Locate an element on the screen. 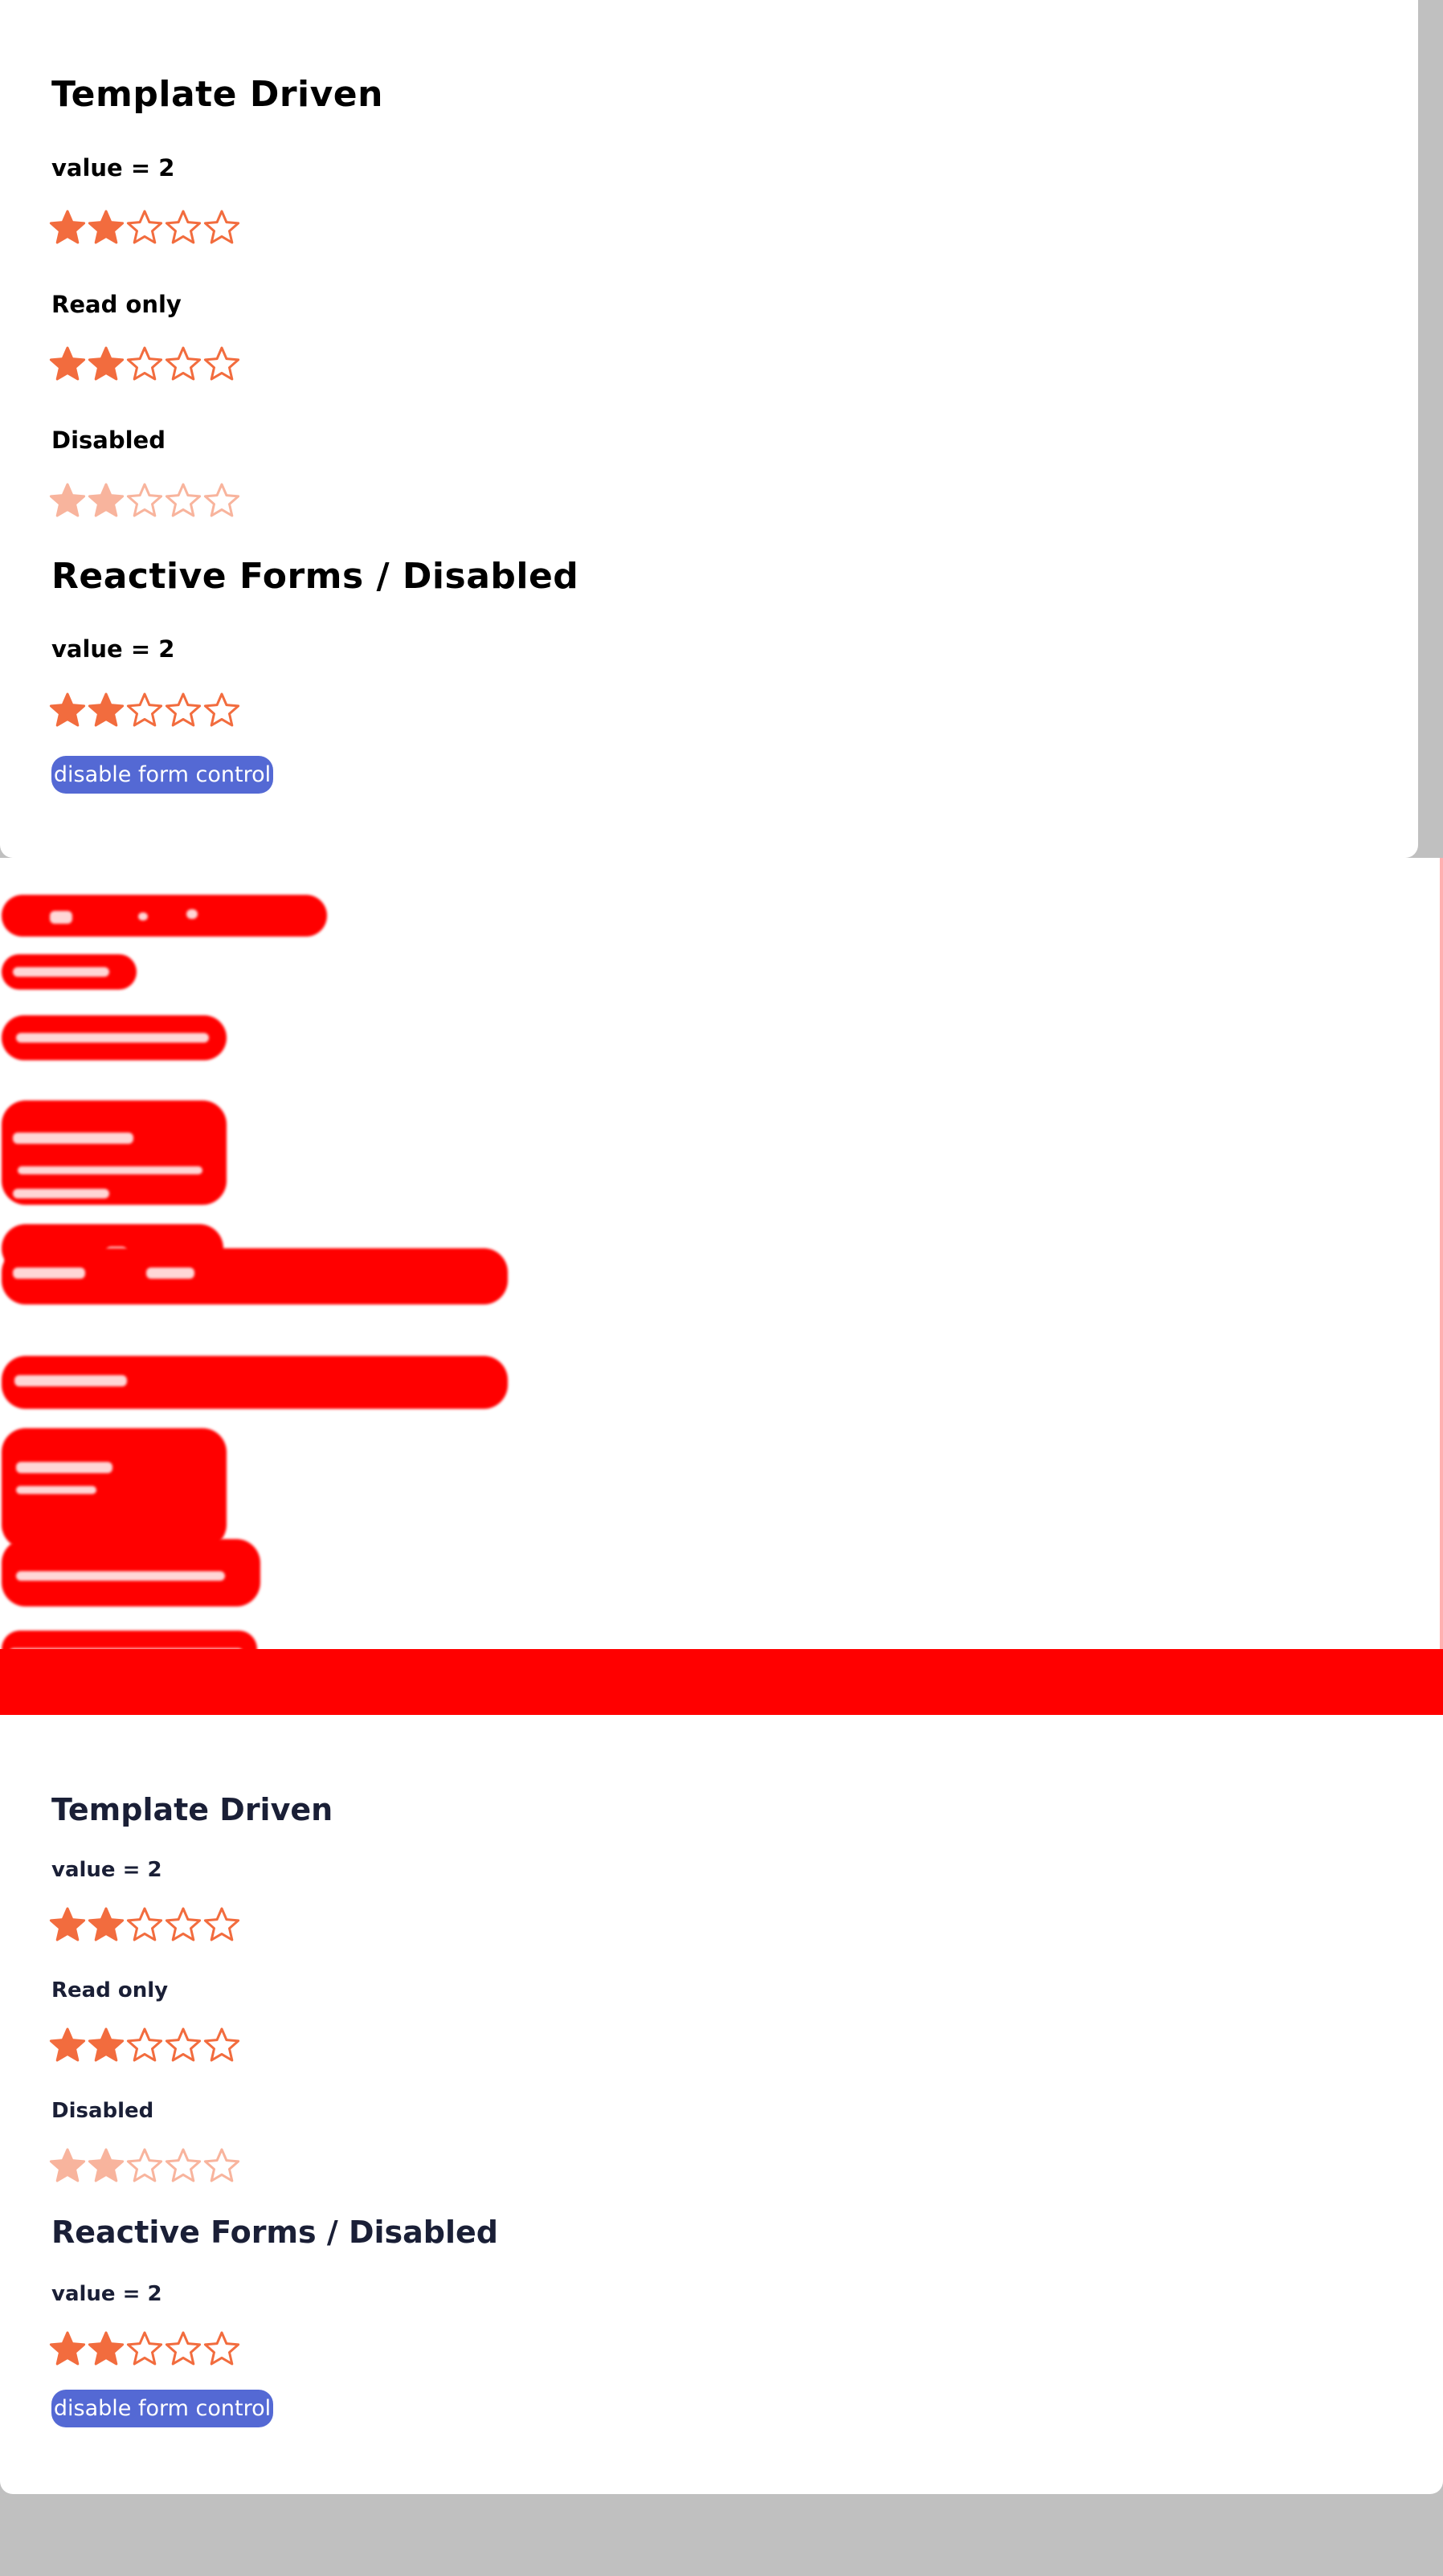 The height and width of the screenshot is (2576, 1443). scrollbar-track is located at coordinates (1430, 429).